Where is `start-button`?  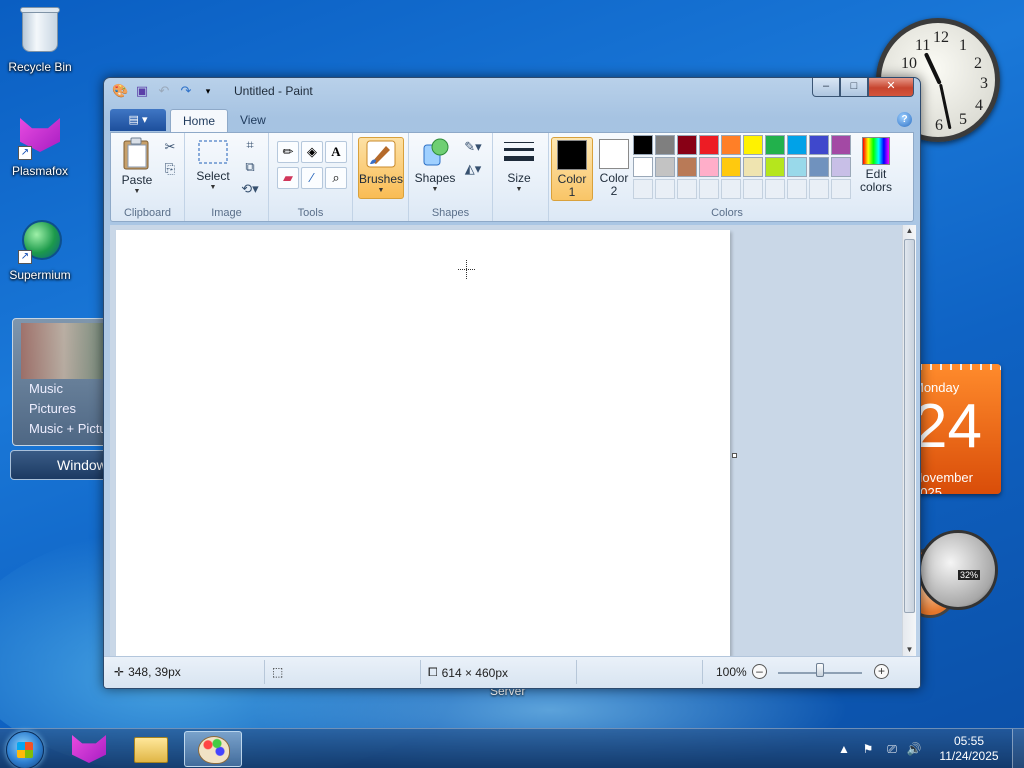
start-button is located at coordinates (25, 749).